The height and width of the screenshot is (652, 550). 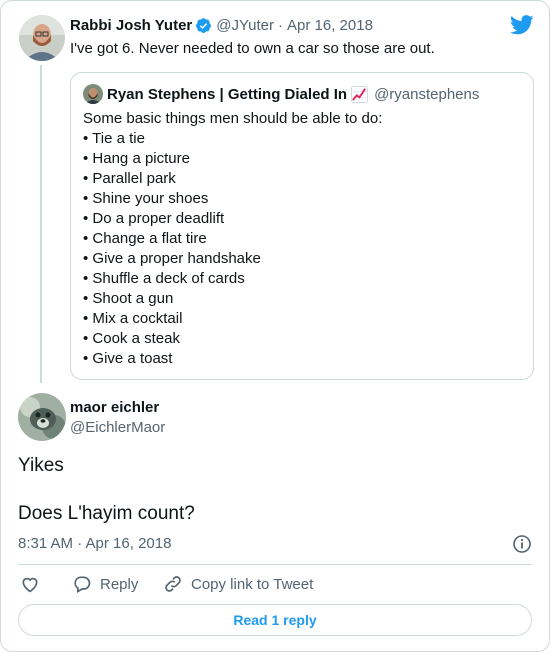 What do you see at coordinates (42, 417) in the screenshot?
I see `avatar-maor-eichler` at bounding box center [42, 417].